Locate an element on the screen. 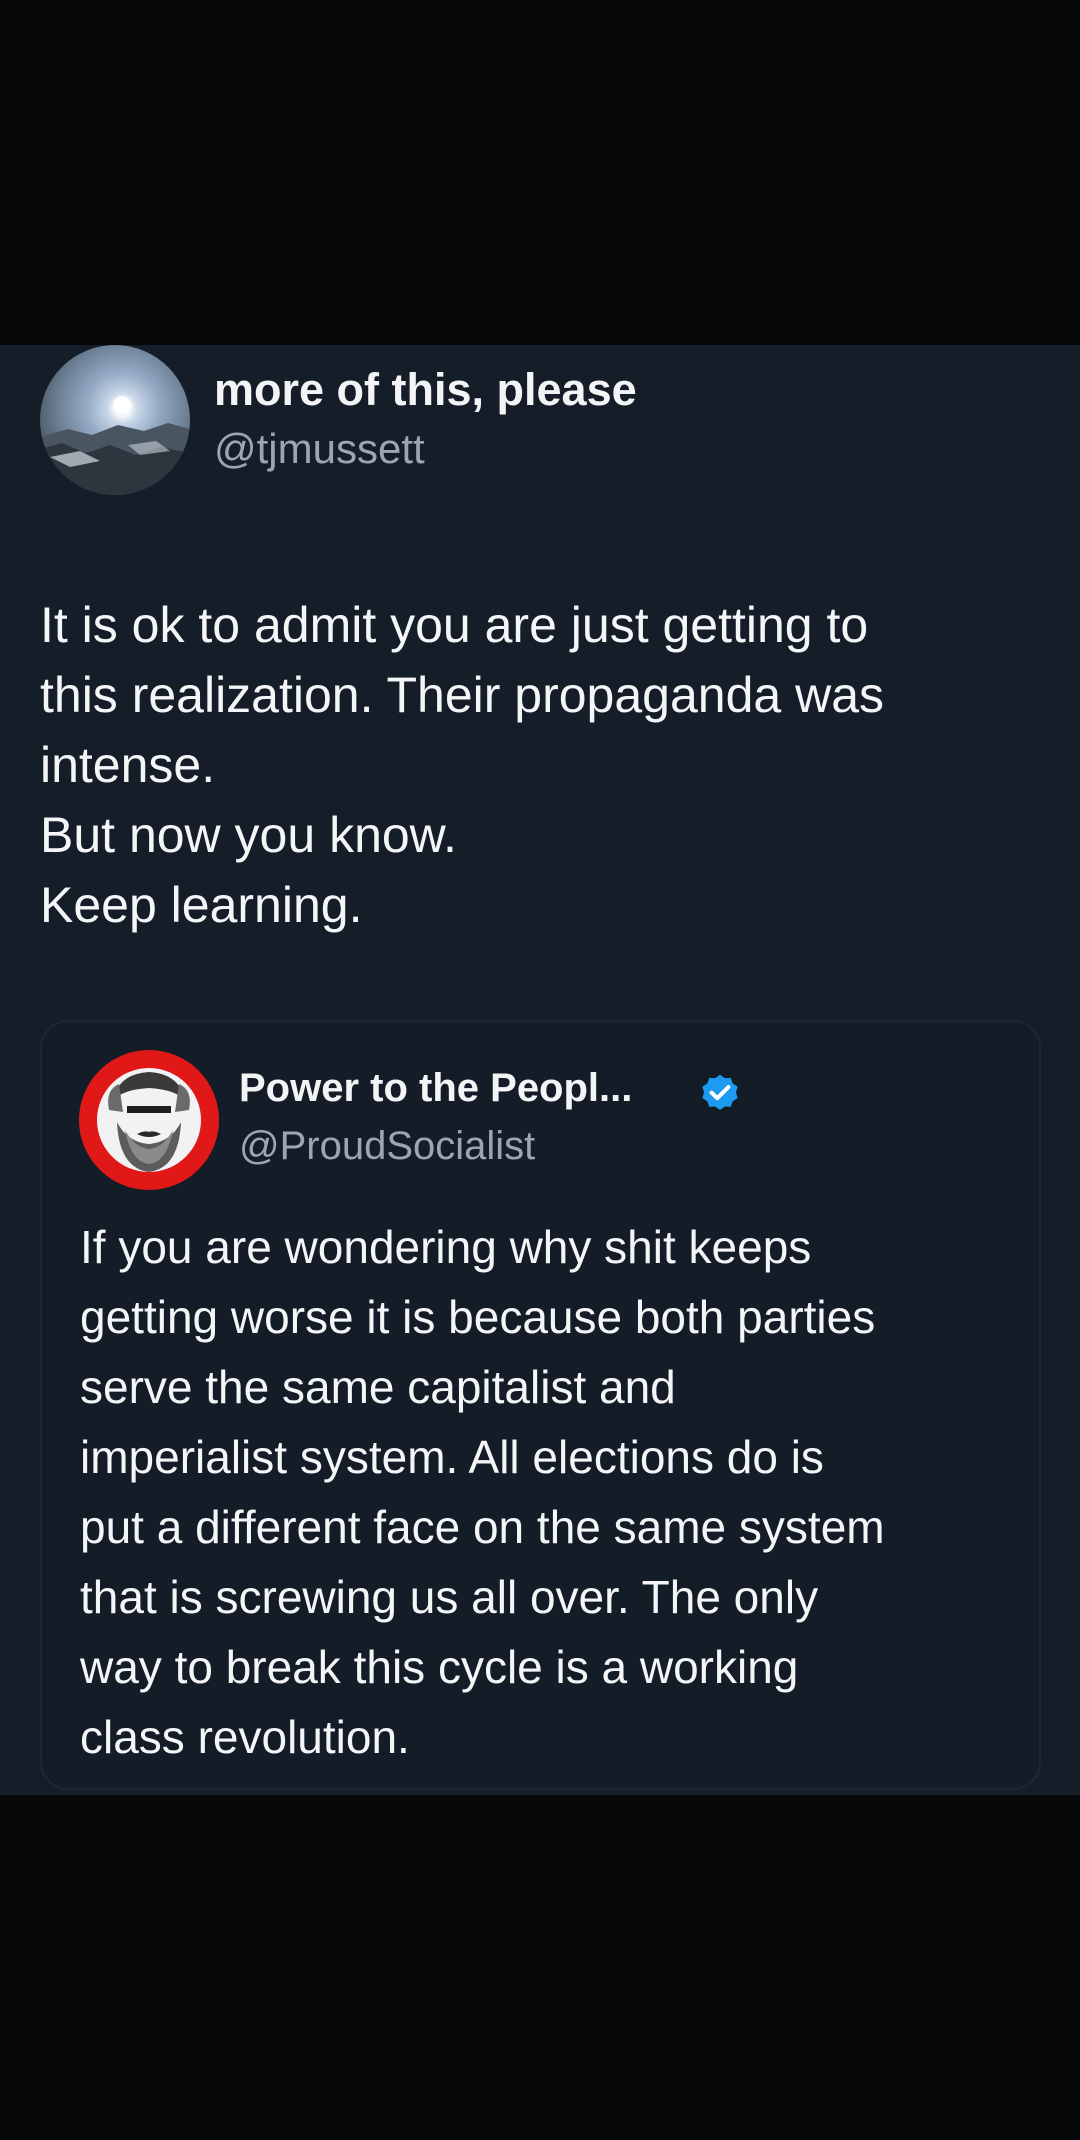 This screenshot has height=2140, width=1080. quoted-text-line: getting worse it is because both parties is located at coordinates (478, 1317).